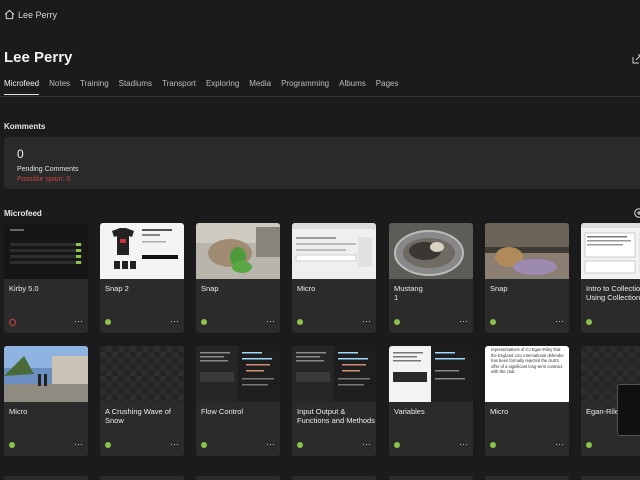 This screenshot has height=480, width=640. What do you see at coordinates (44, 179) in the screenshot?
I see `spam-label: Possible spam: 0` at bounding box center [44, 179].